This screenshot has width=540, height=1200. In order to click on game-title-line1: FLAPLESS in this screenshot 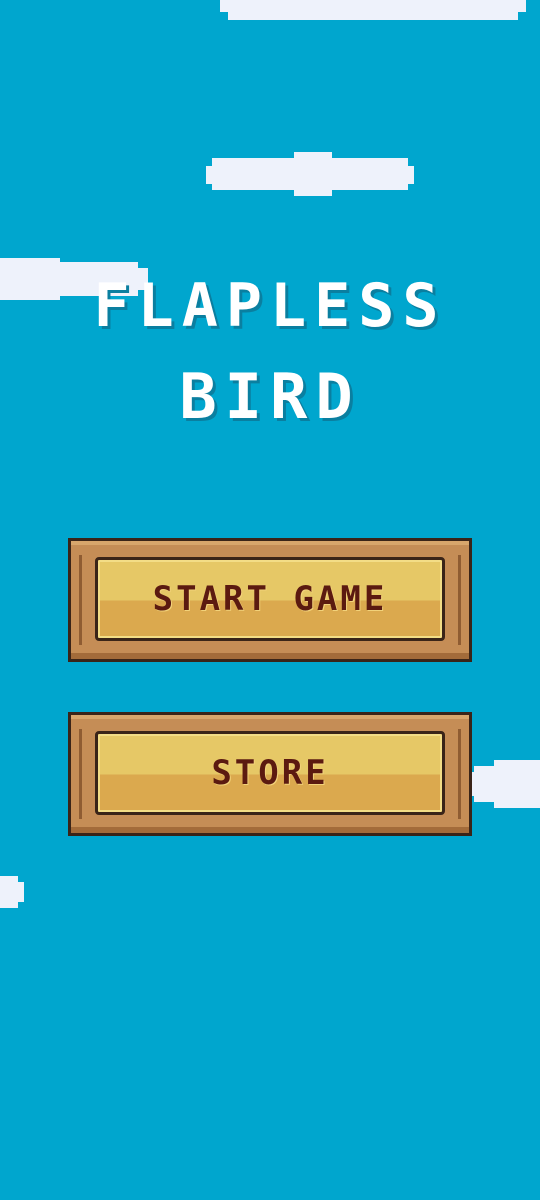, I will do `click(270, 306)`.